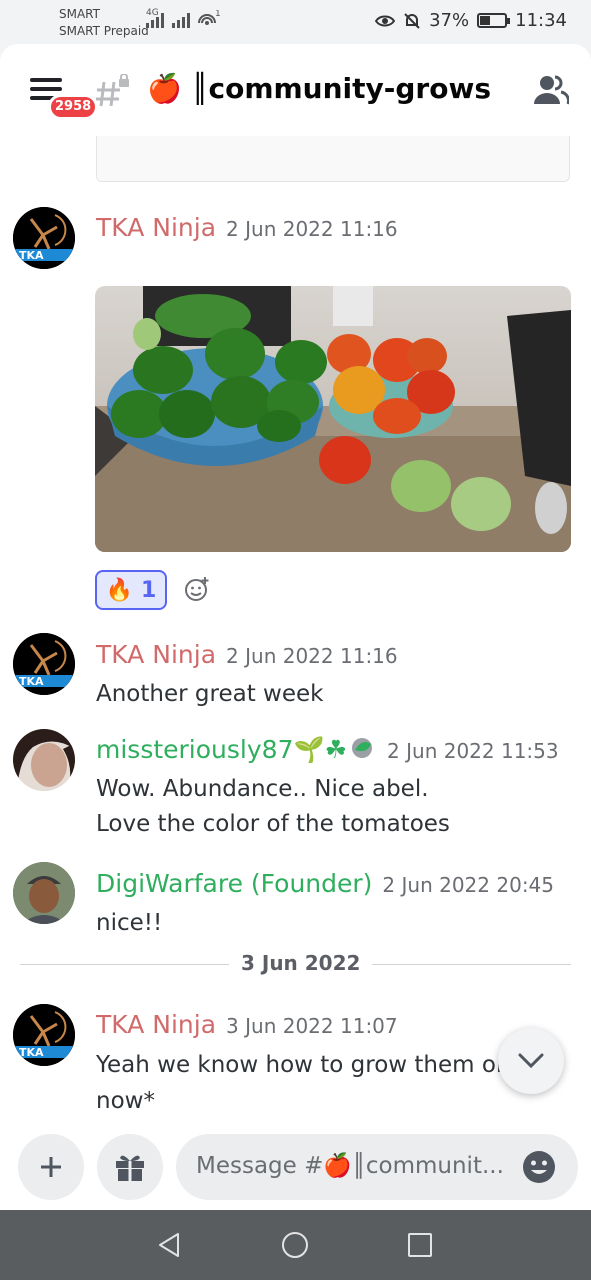 This screenshot has height=1280, width=591. I want to click on message-text: Wow. Abundance.. Nice abel., so click(262, 789).